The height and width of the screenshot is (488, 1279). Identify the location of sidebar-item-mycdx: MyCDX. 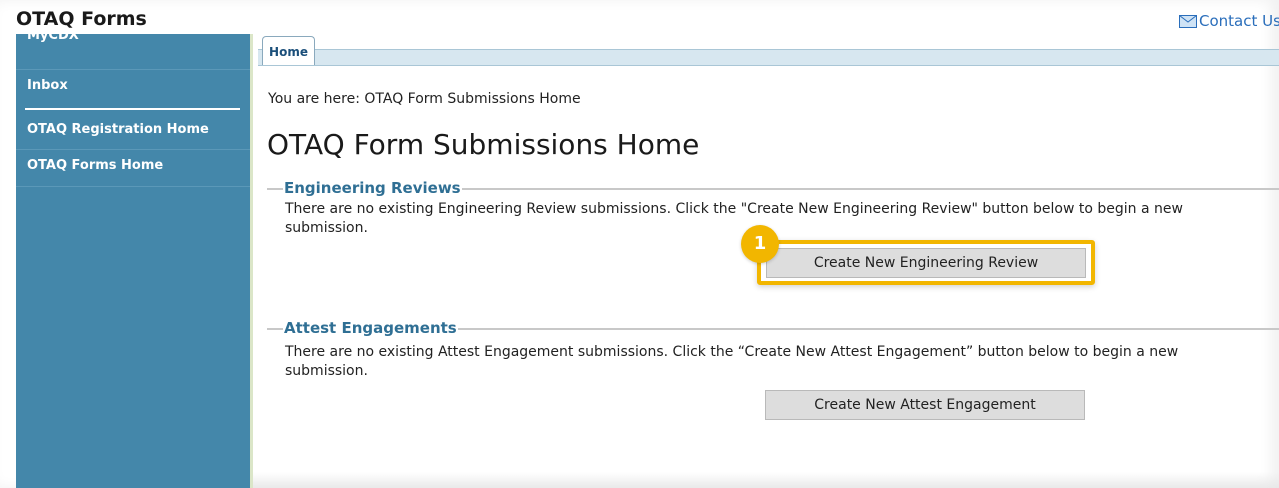
(133, 49).